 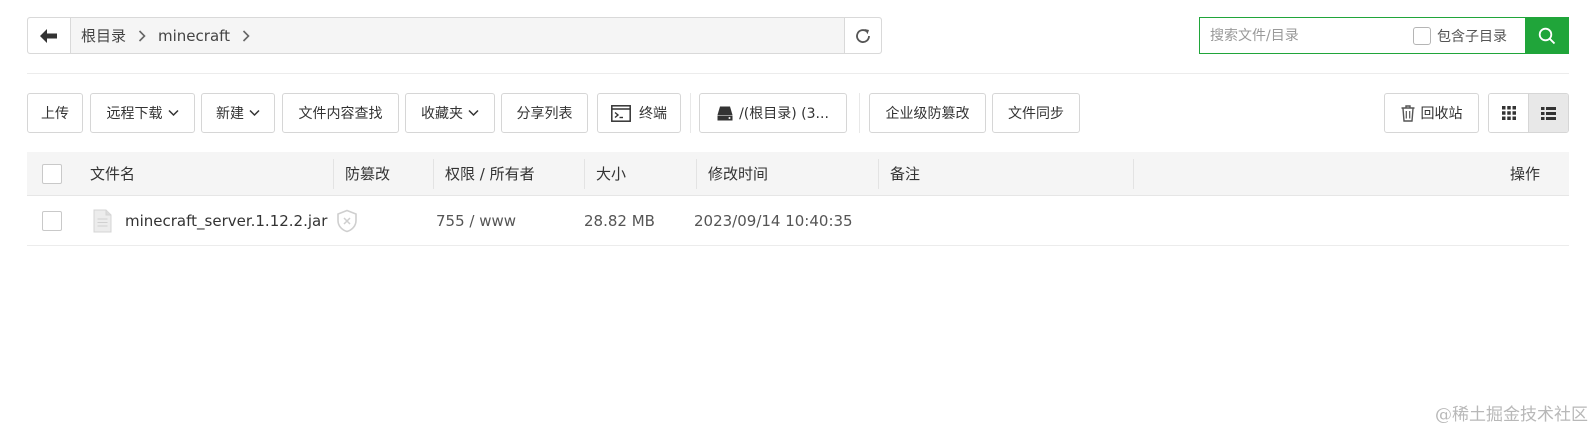 I want to click on file-icon, so click(x=102, y=221).